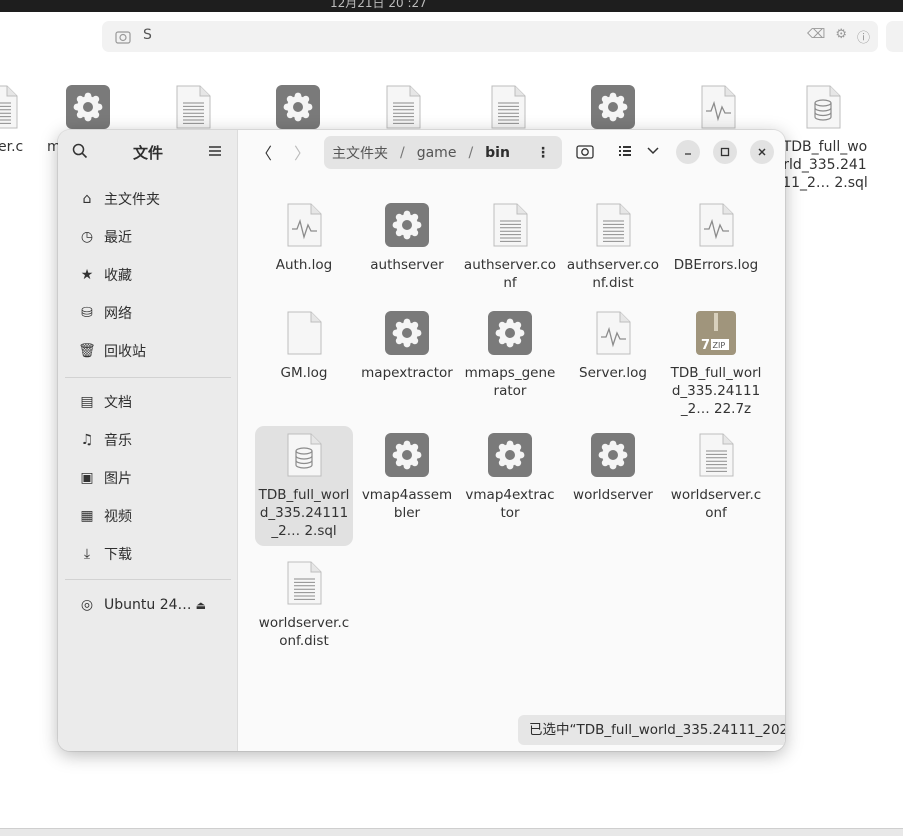 The image size is (903, 836). What do you see at coordinates (148, 377) in the screenshot?
I see `sidebar-divider` at bounding box center [148, 377].